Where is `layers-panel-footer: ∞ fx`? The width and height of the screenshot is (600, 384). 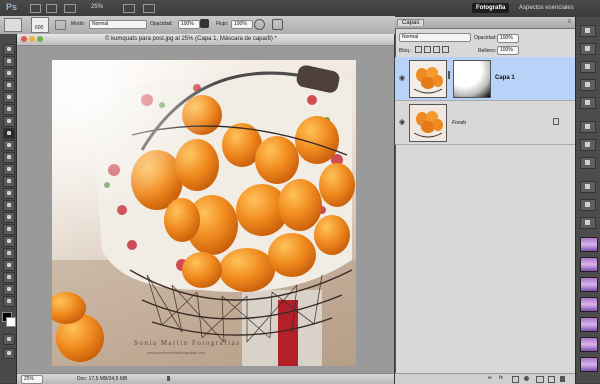 layers-panel-footer: ∞ fx is located at coordinates (485, 378).